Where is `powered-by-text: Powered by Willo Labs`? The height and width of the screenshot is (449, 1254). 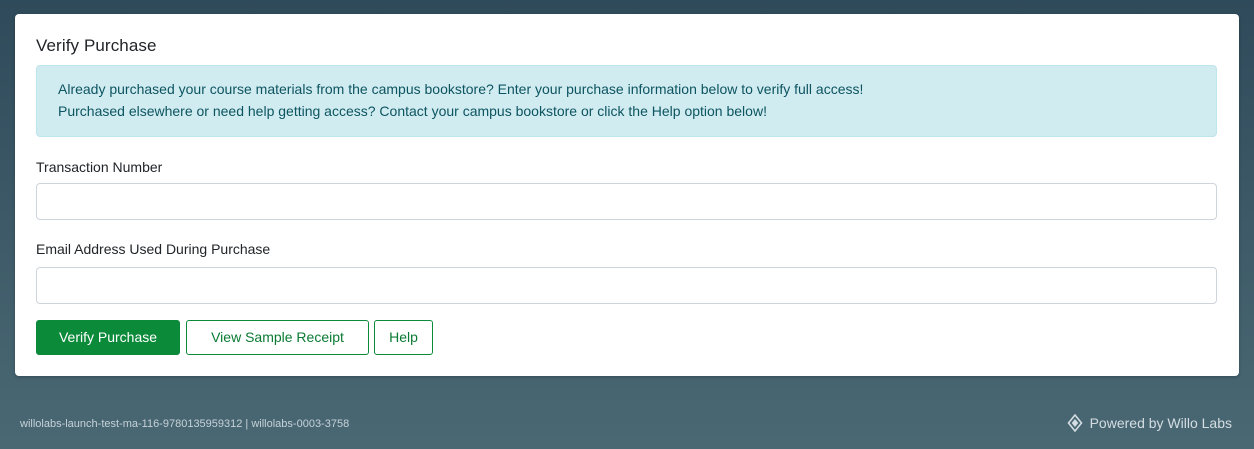 powered-by-text: Powered by Willo Labs is located at coordinates (1160, 423).